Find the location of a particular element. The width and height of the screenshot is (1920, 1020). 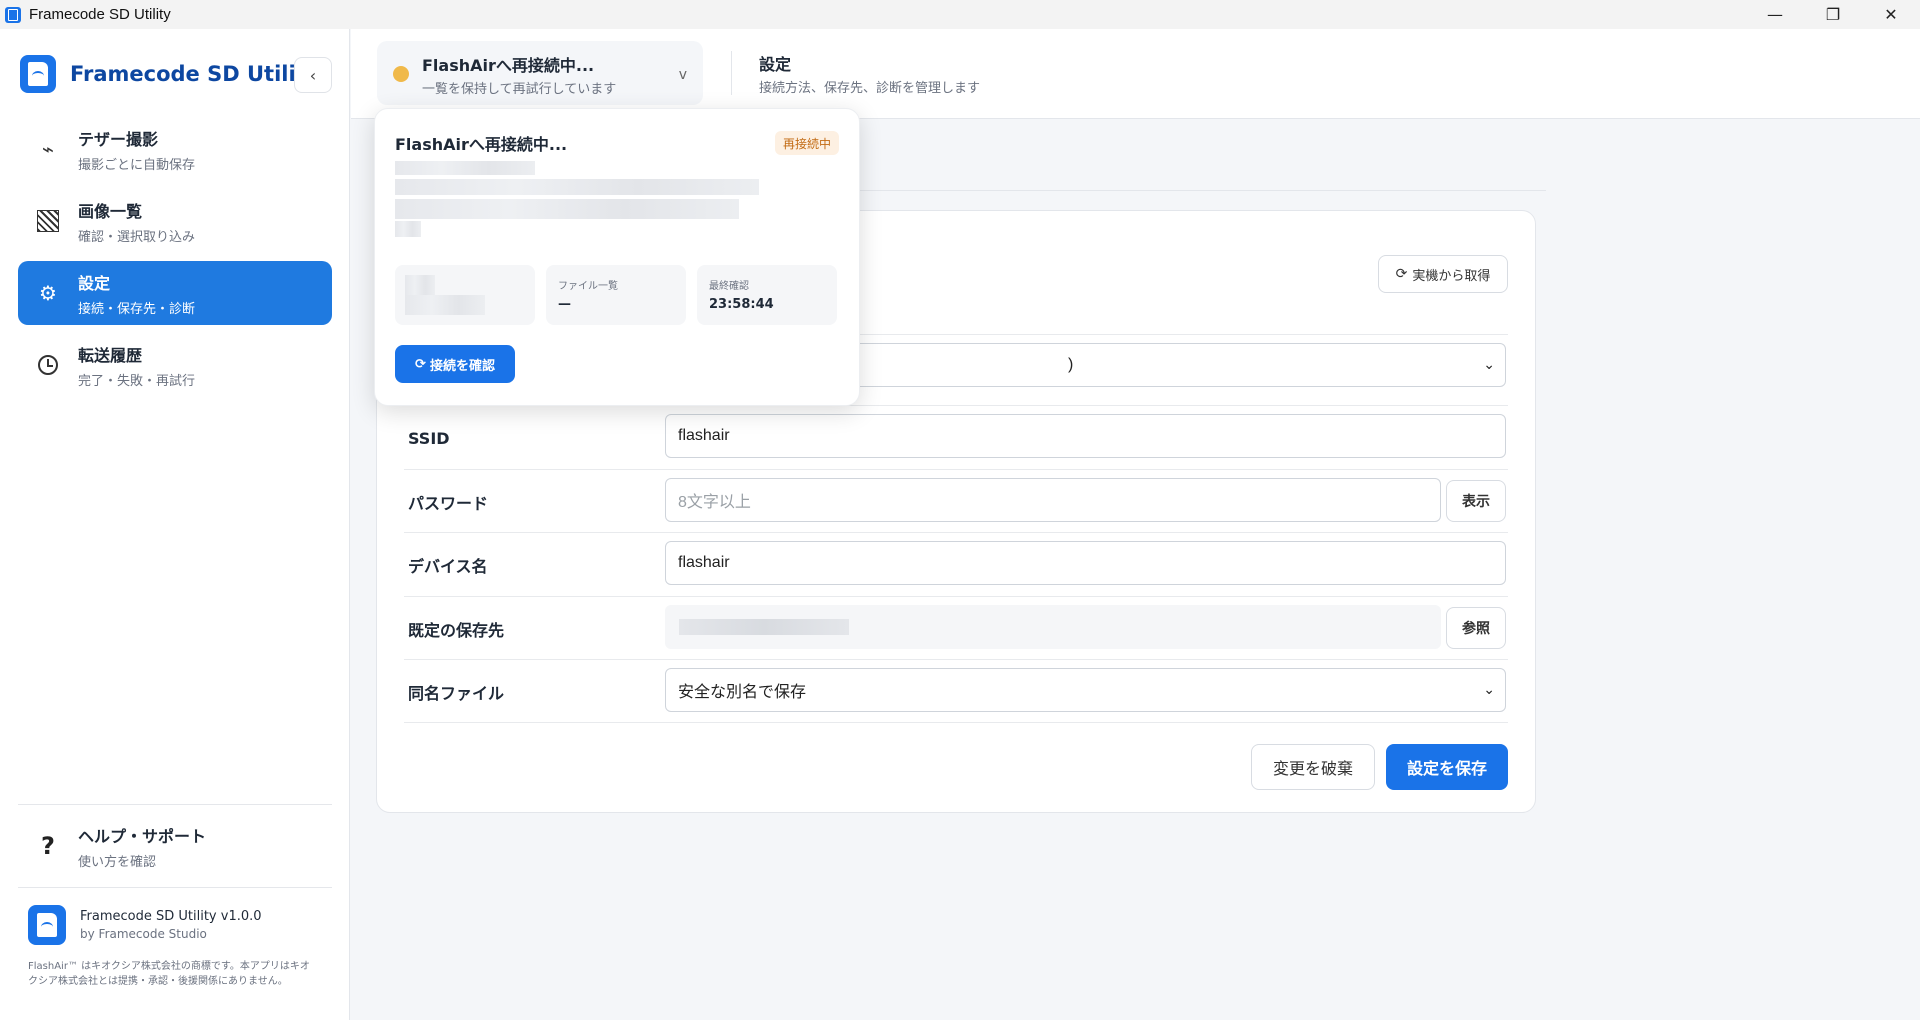

sidebar-item-help: ? ヘルプ・サポート 使い方を確認 is located at coordinates (175, 846).